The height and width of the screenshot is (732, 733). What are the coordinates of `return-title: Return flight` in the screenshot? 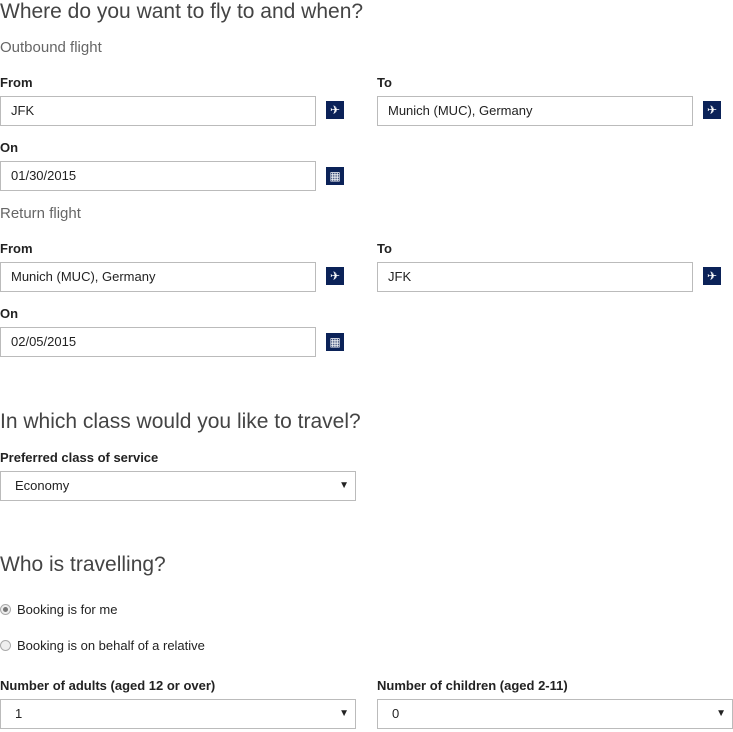 It's located at (40, 213).